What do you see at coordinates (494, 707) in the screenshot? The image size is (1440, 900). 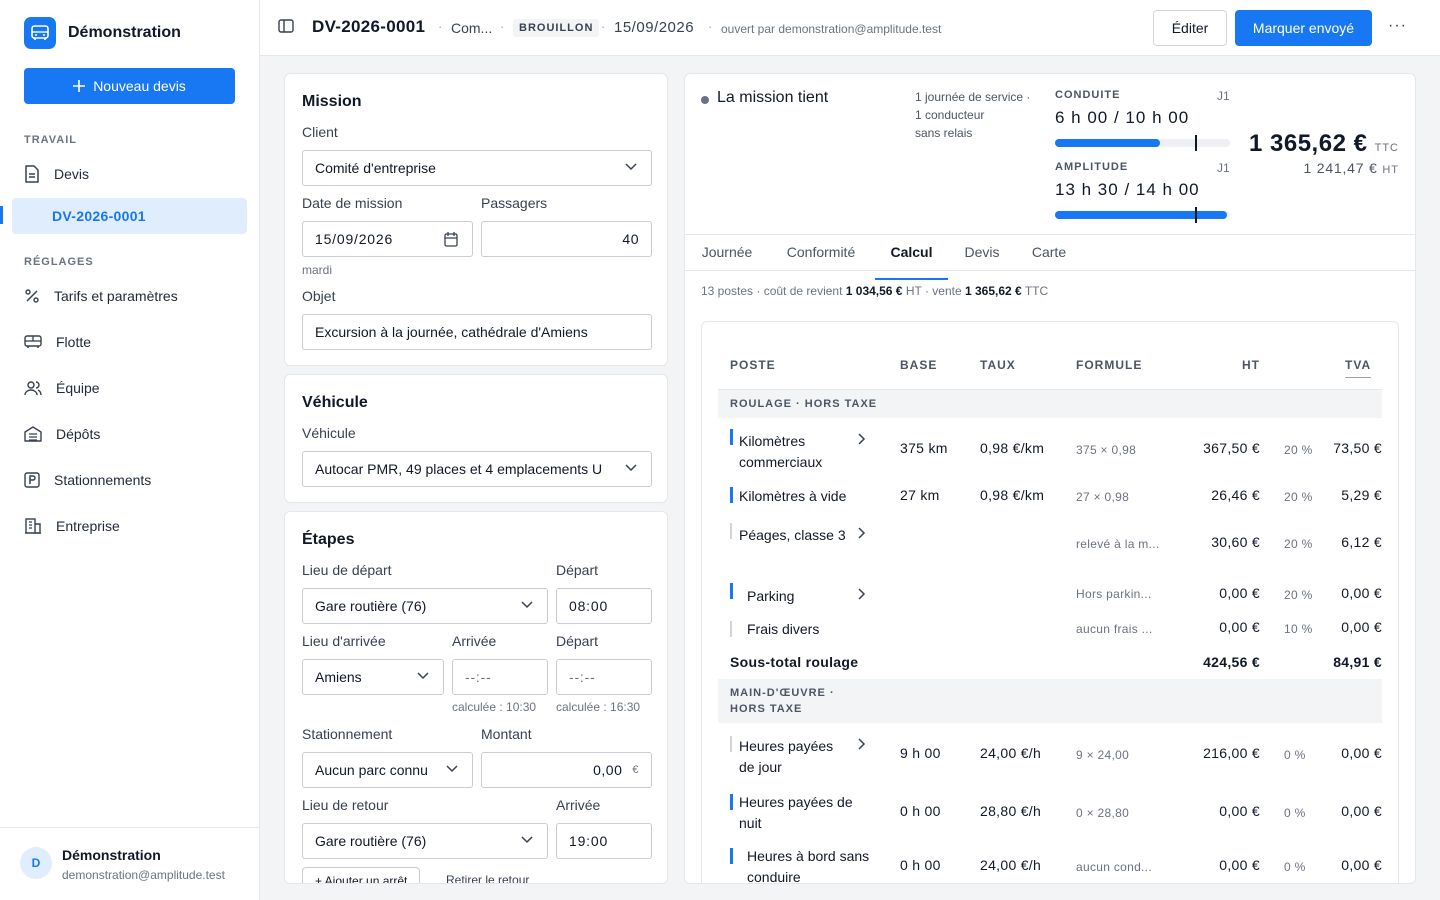 I see `arrival-calculated-hint: calculée : 10:30` at bounding box center [494, 707].